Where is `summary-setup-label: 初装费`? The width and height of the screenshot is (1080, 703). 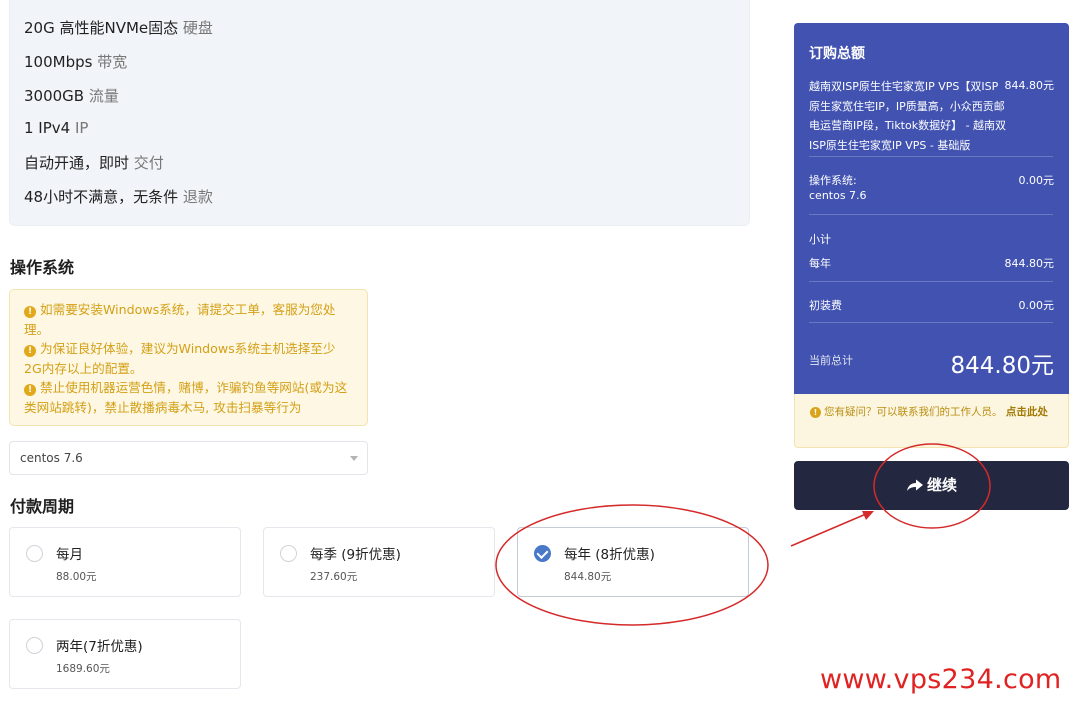 summary-setup-label: 初装费 is located at coordinates (825, 305).